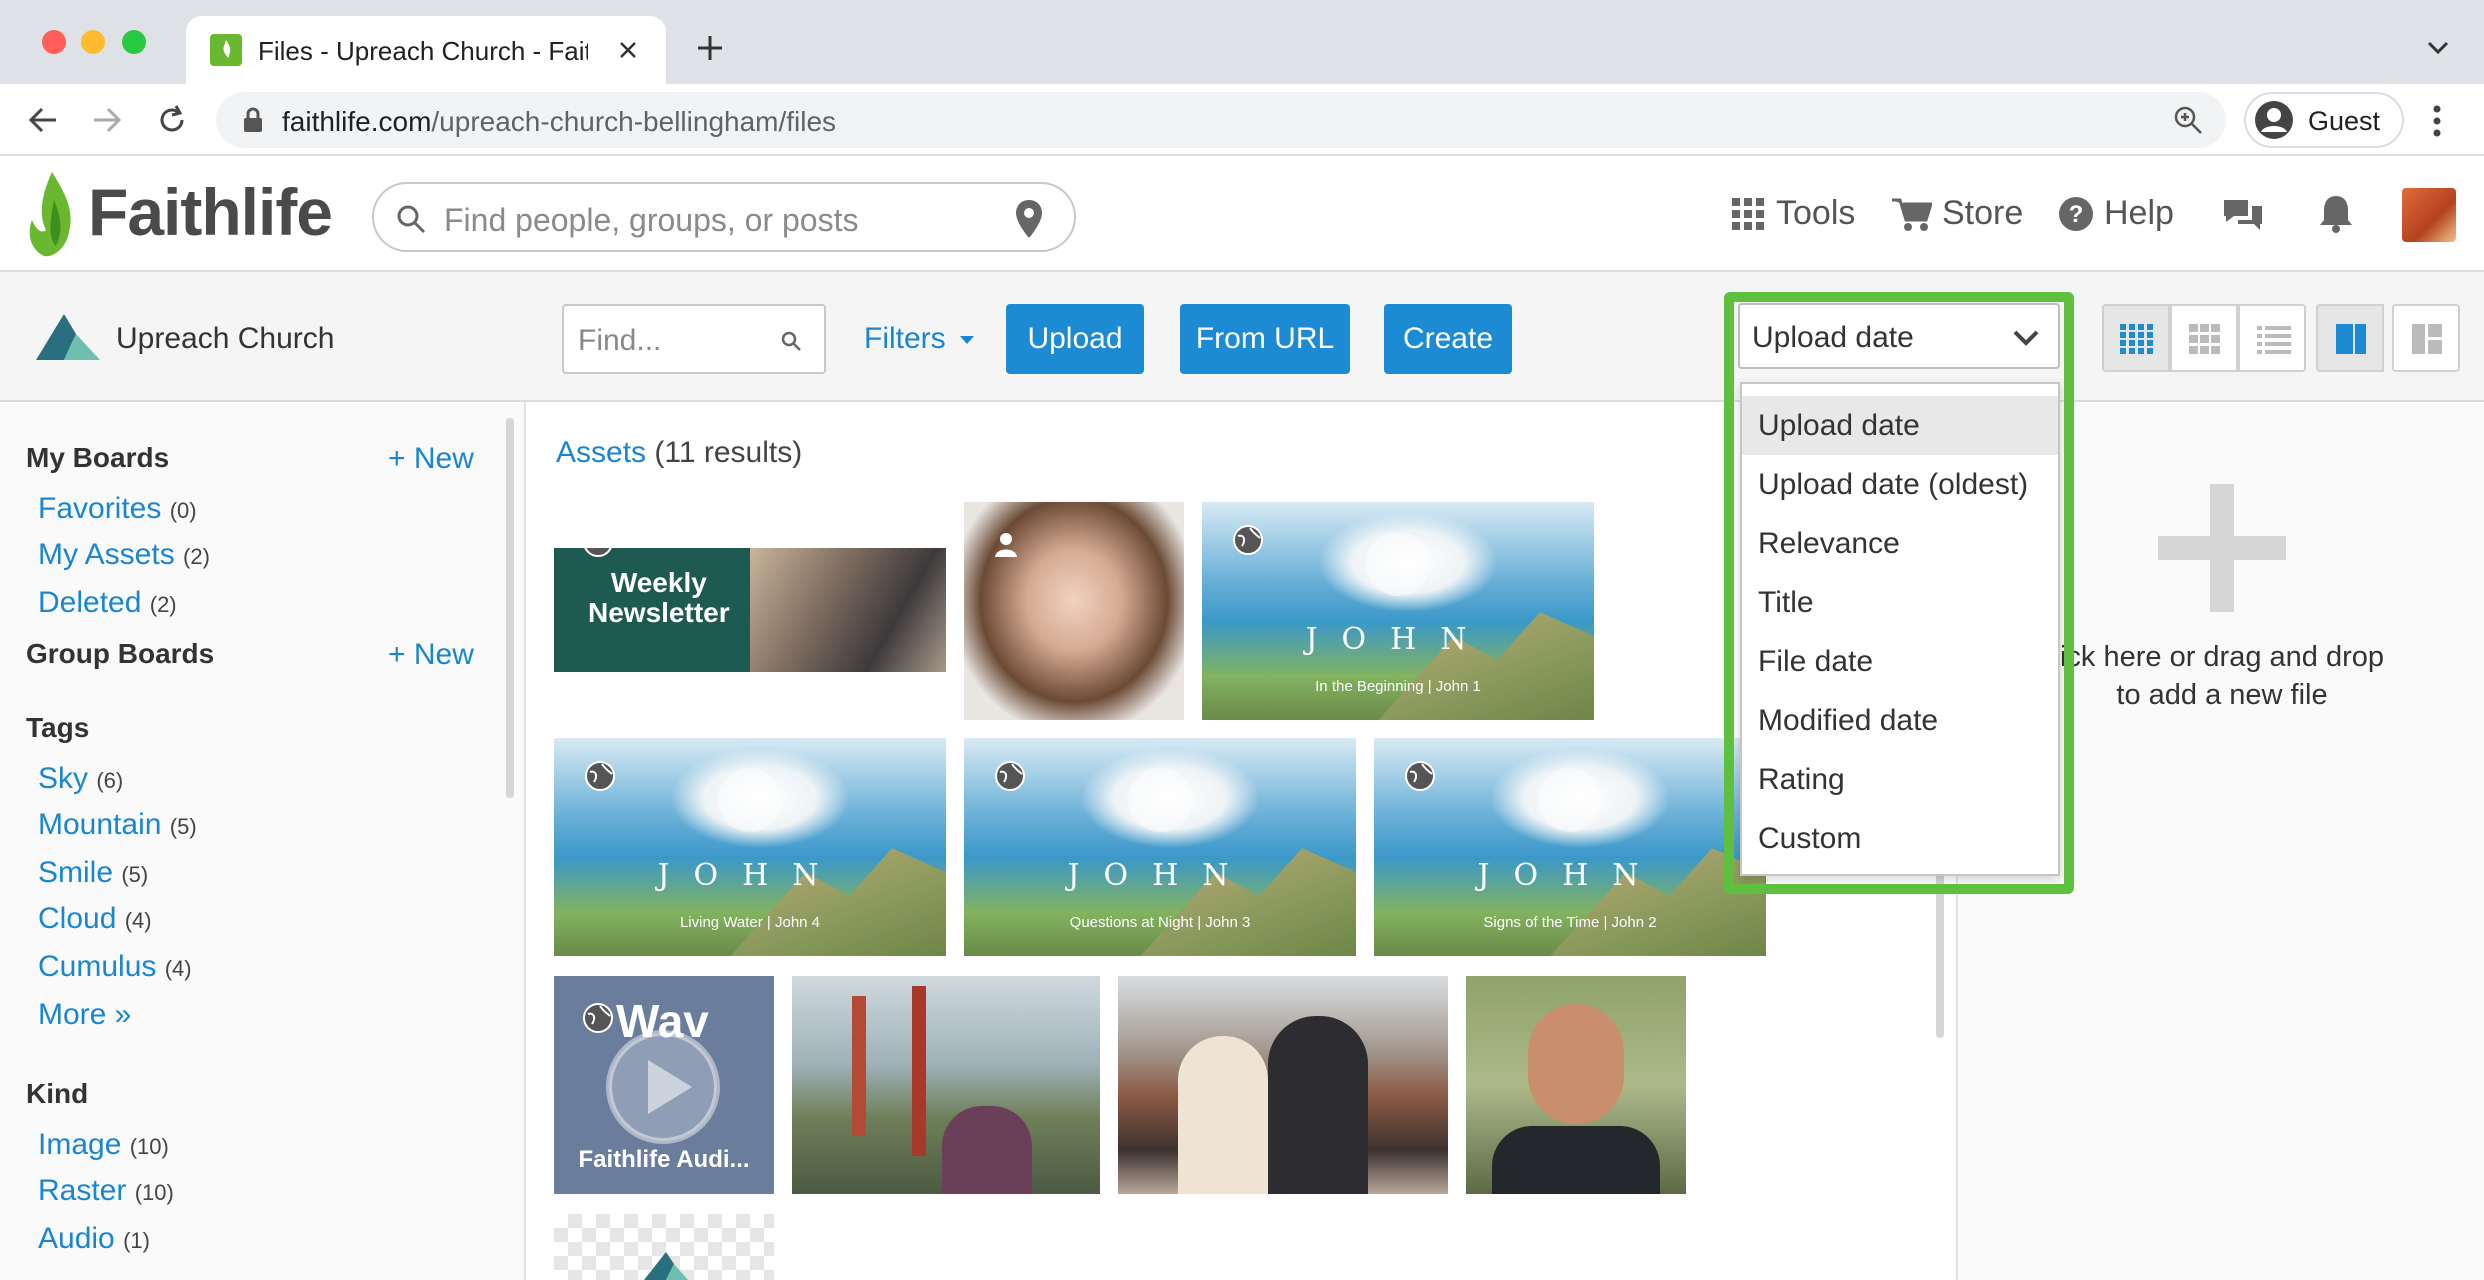 This screenshot has width=2484, height=1280. I want to click on kind-raster: Raster (10), so click(106, 1191).